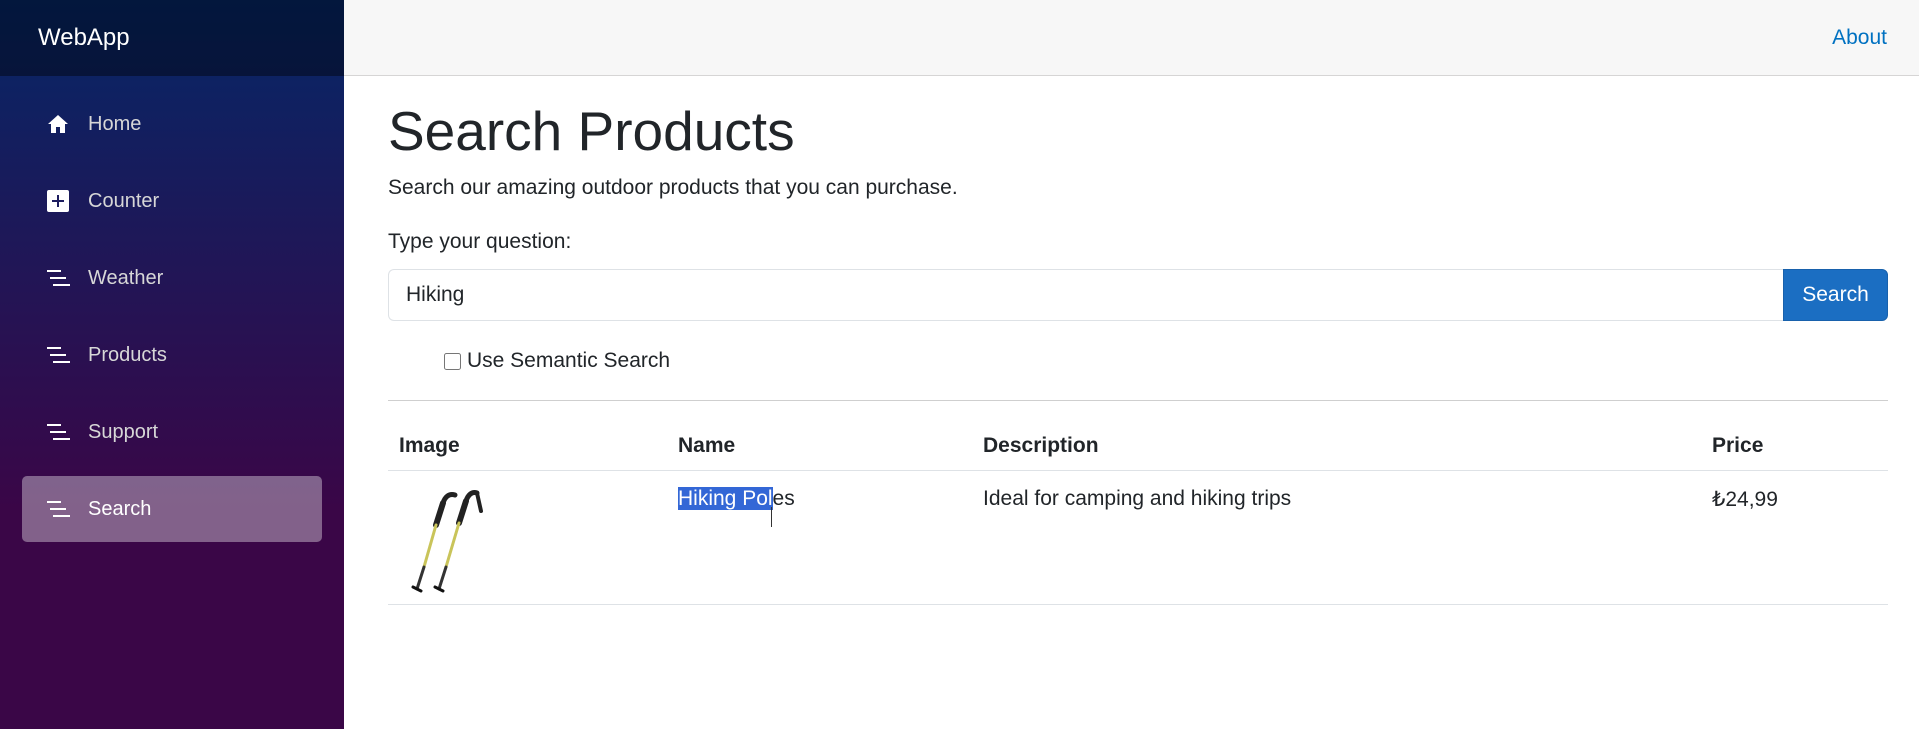 This screenshot has width=1919, height=729. I want to click on column-header-image: Image, so click(527, 448).